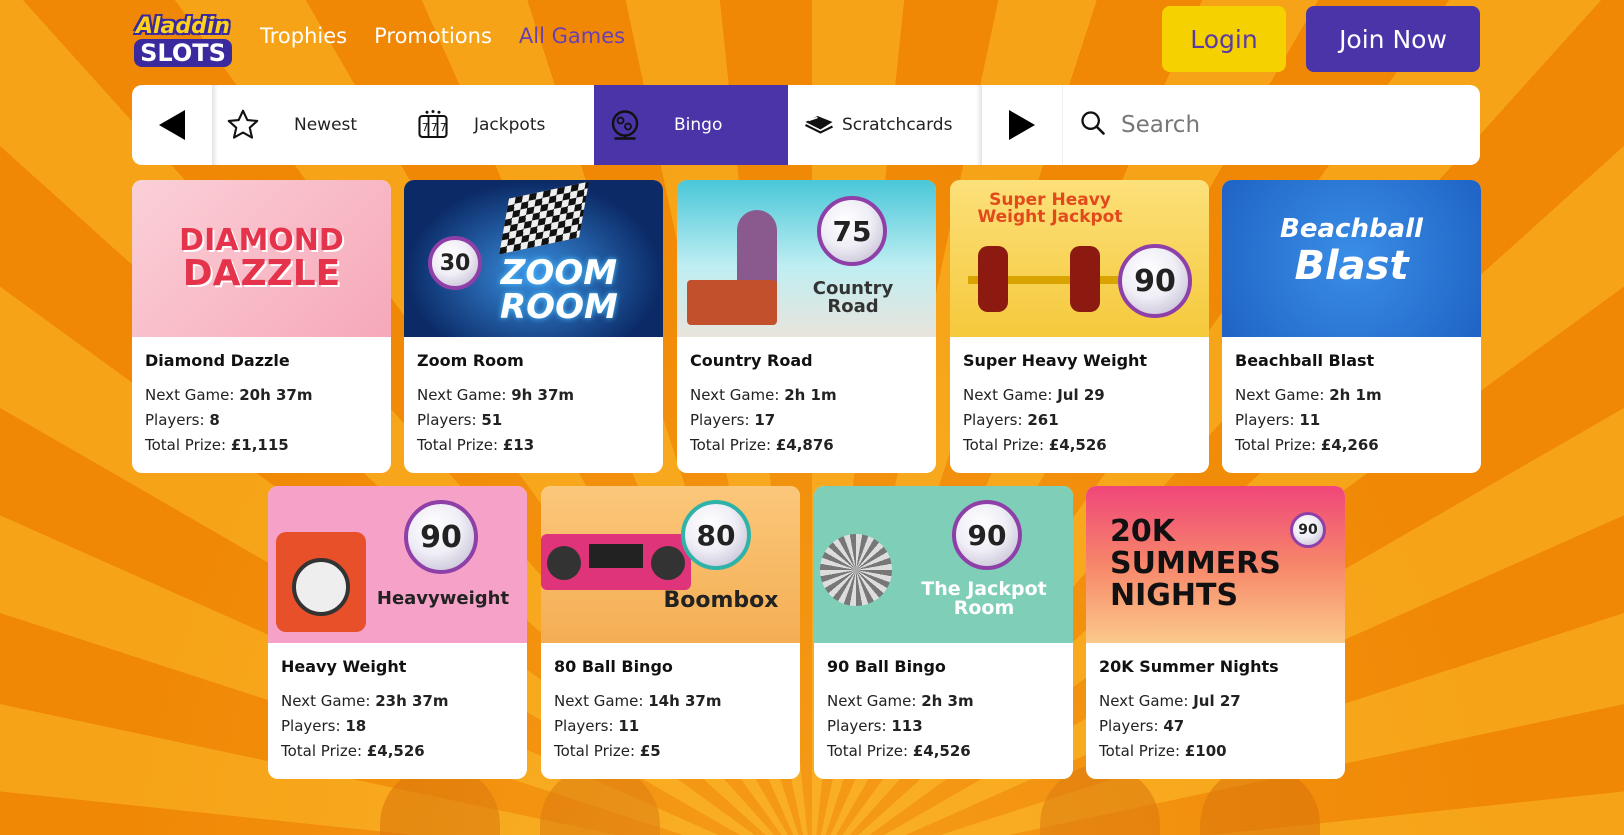  I want to click on bingo-ball: 30, so click(455, 263).